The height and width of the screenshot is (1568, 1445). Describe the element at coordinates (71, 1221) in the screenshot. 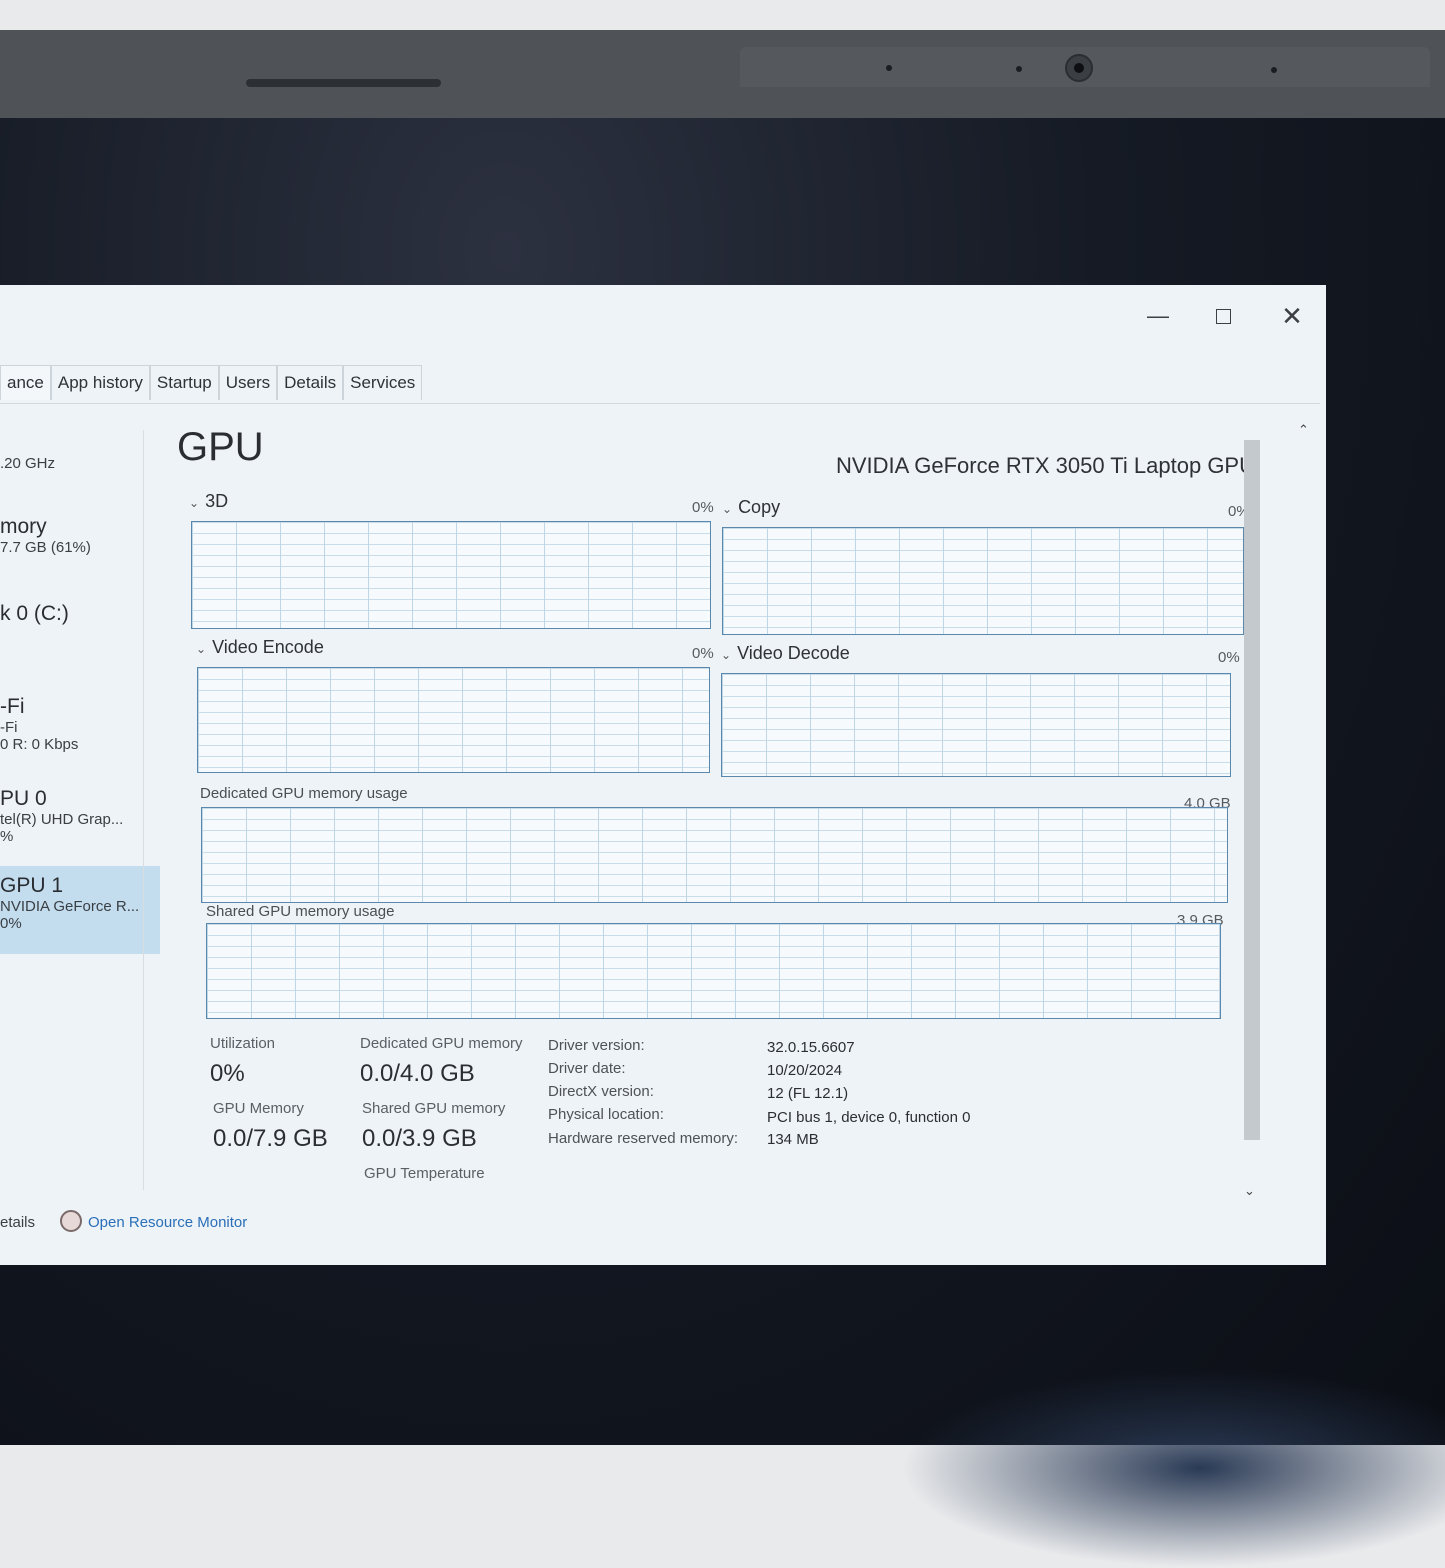

I see `resource-monitor-icon` at that location.